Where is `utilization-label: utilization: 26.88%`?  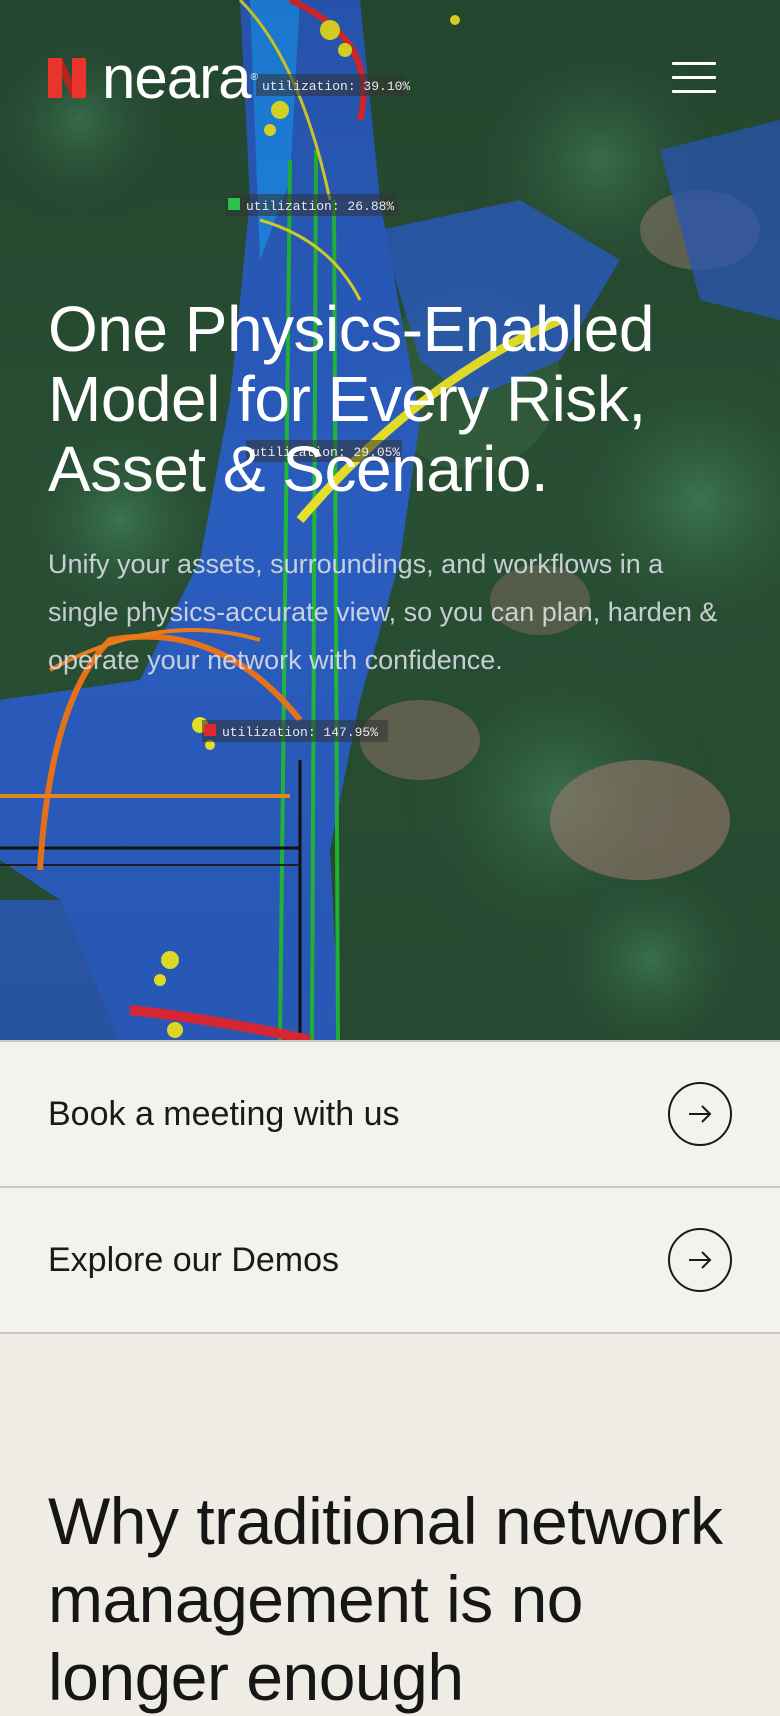
utilization-label: utilization: 26.88% is located at coordinates (320, 206).